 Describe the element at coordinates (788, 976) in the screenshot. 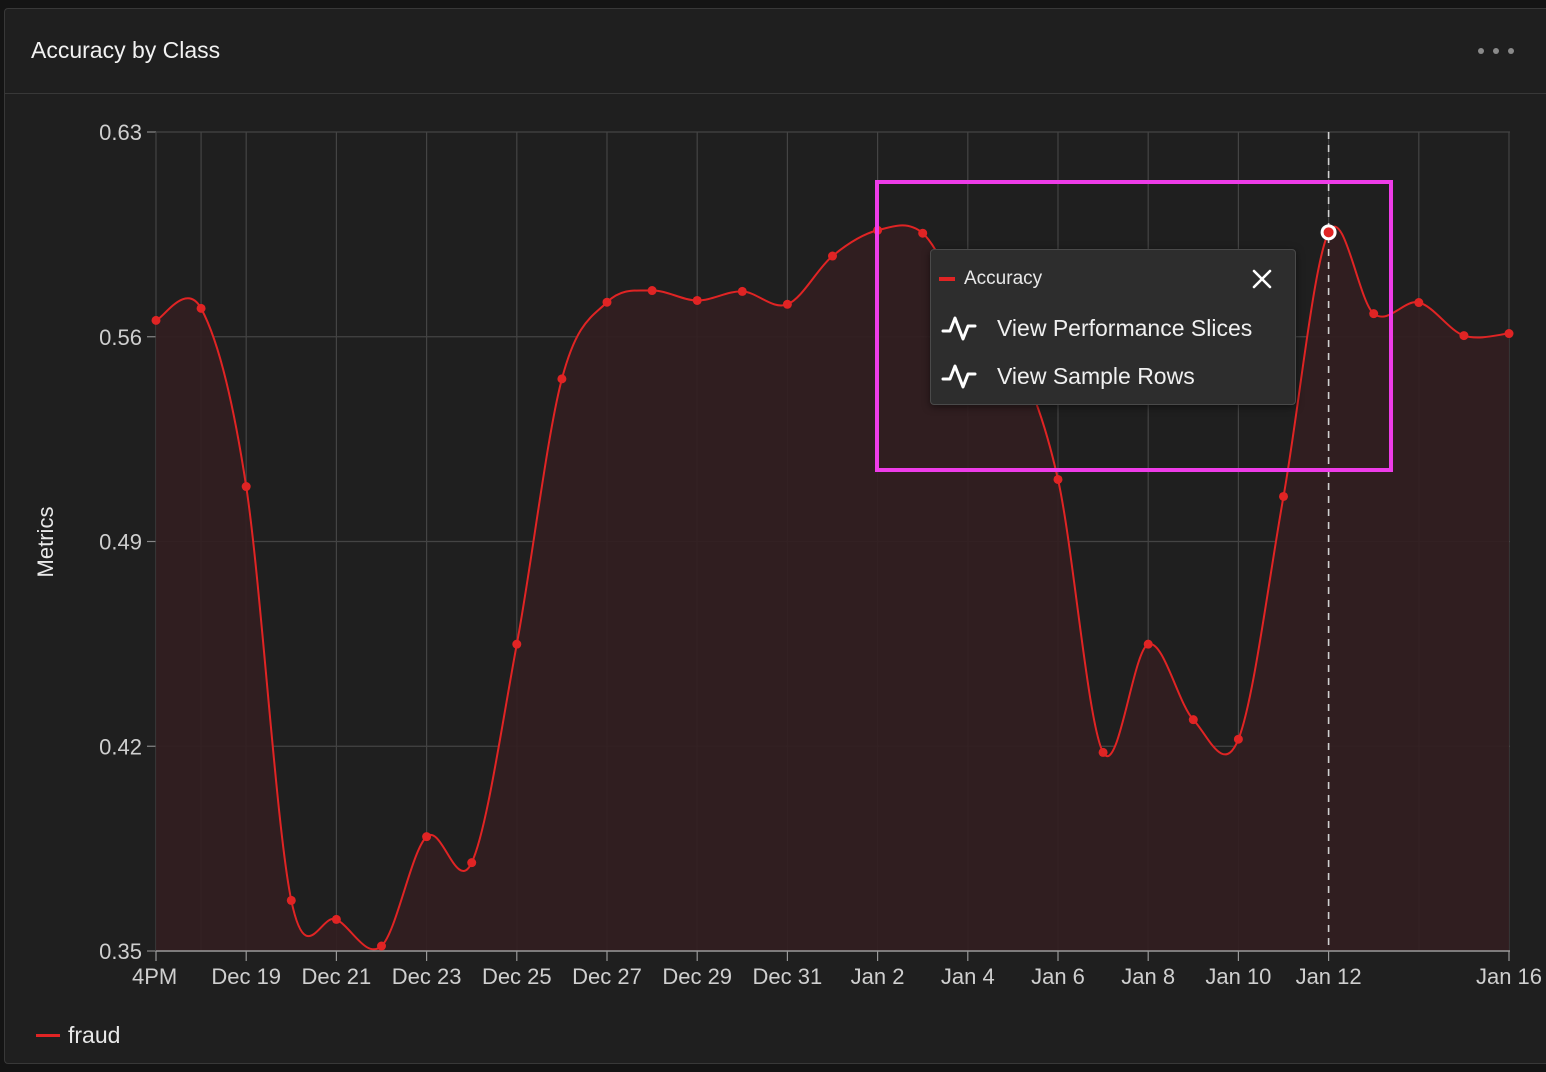

I see `x-tick-label: Dec 31` at that location.